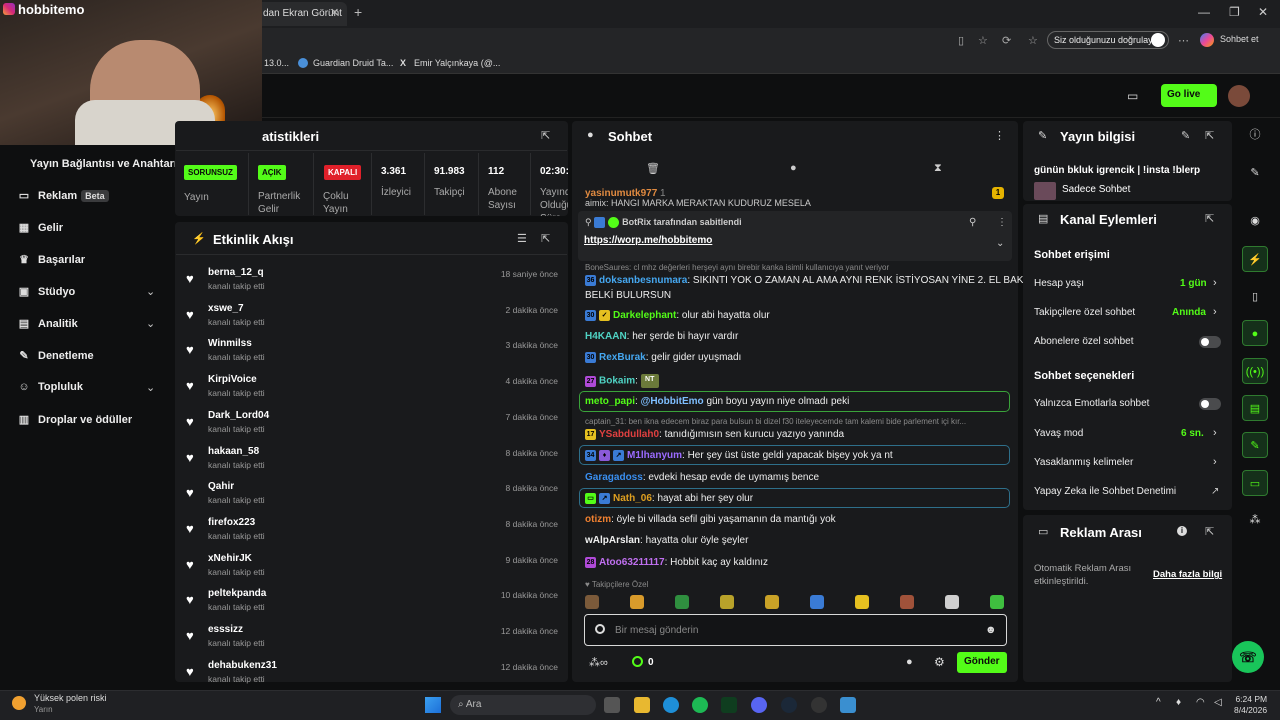  Describe the element at coordinates (1189, 312) in the screenshot. I see `followers-only-value: Anında` at that location.